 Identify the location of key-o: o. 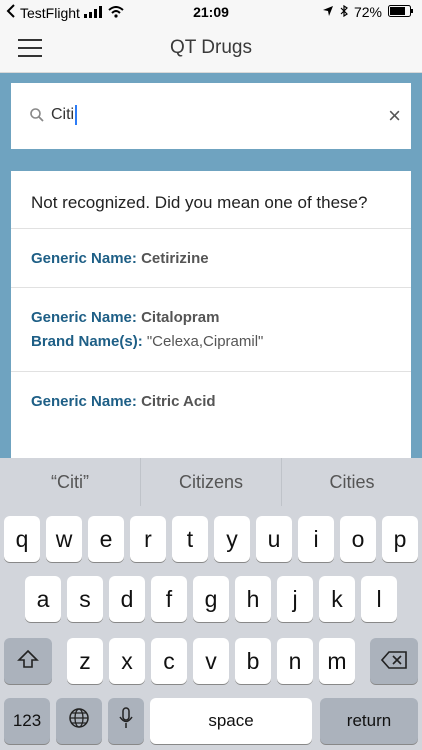
(358, 539).